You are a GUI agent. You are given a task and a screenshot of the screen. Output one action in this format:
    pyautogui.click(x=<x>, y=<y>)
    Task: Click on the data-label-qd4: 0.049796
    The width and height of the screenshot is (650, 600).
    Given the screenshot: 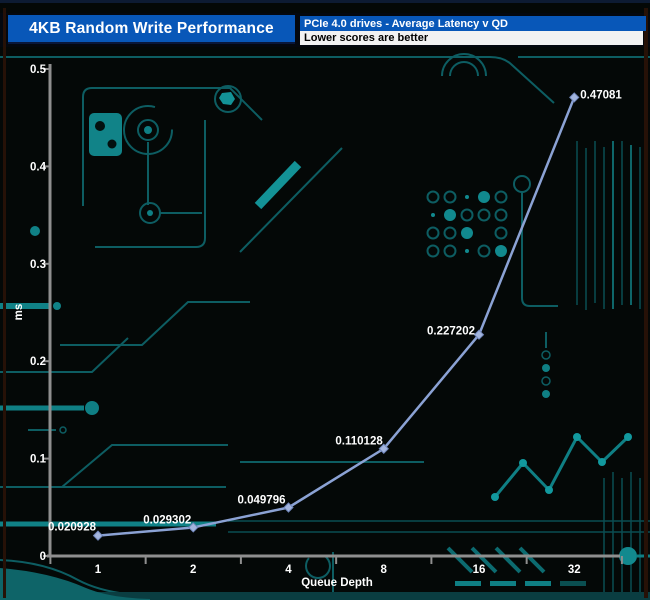 What is the action you would take?
    pyautogui.click(x=262, y=500)
    